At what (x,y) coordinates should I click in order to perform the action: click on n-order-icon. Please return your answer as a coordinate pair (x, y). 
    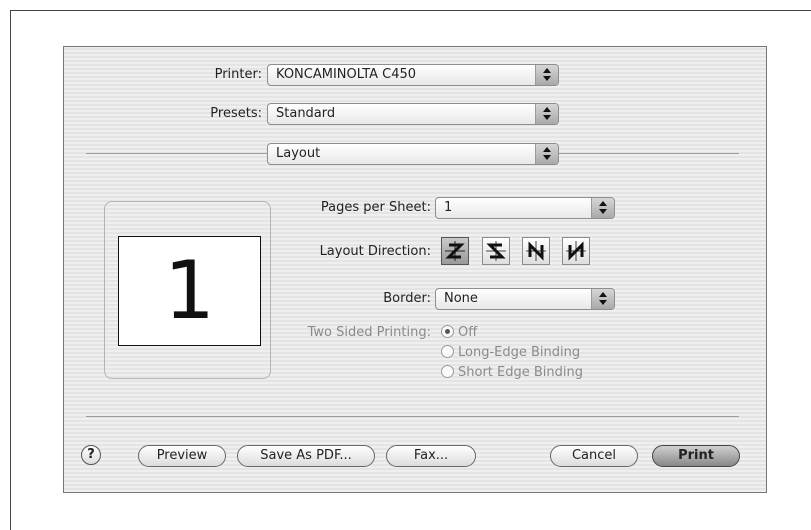
    Looking at the image, I should click on (536, 251).